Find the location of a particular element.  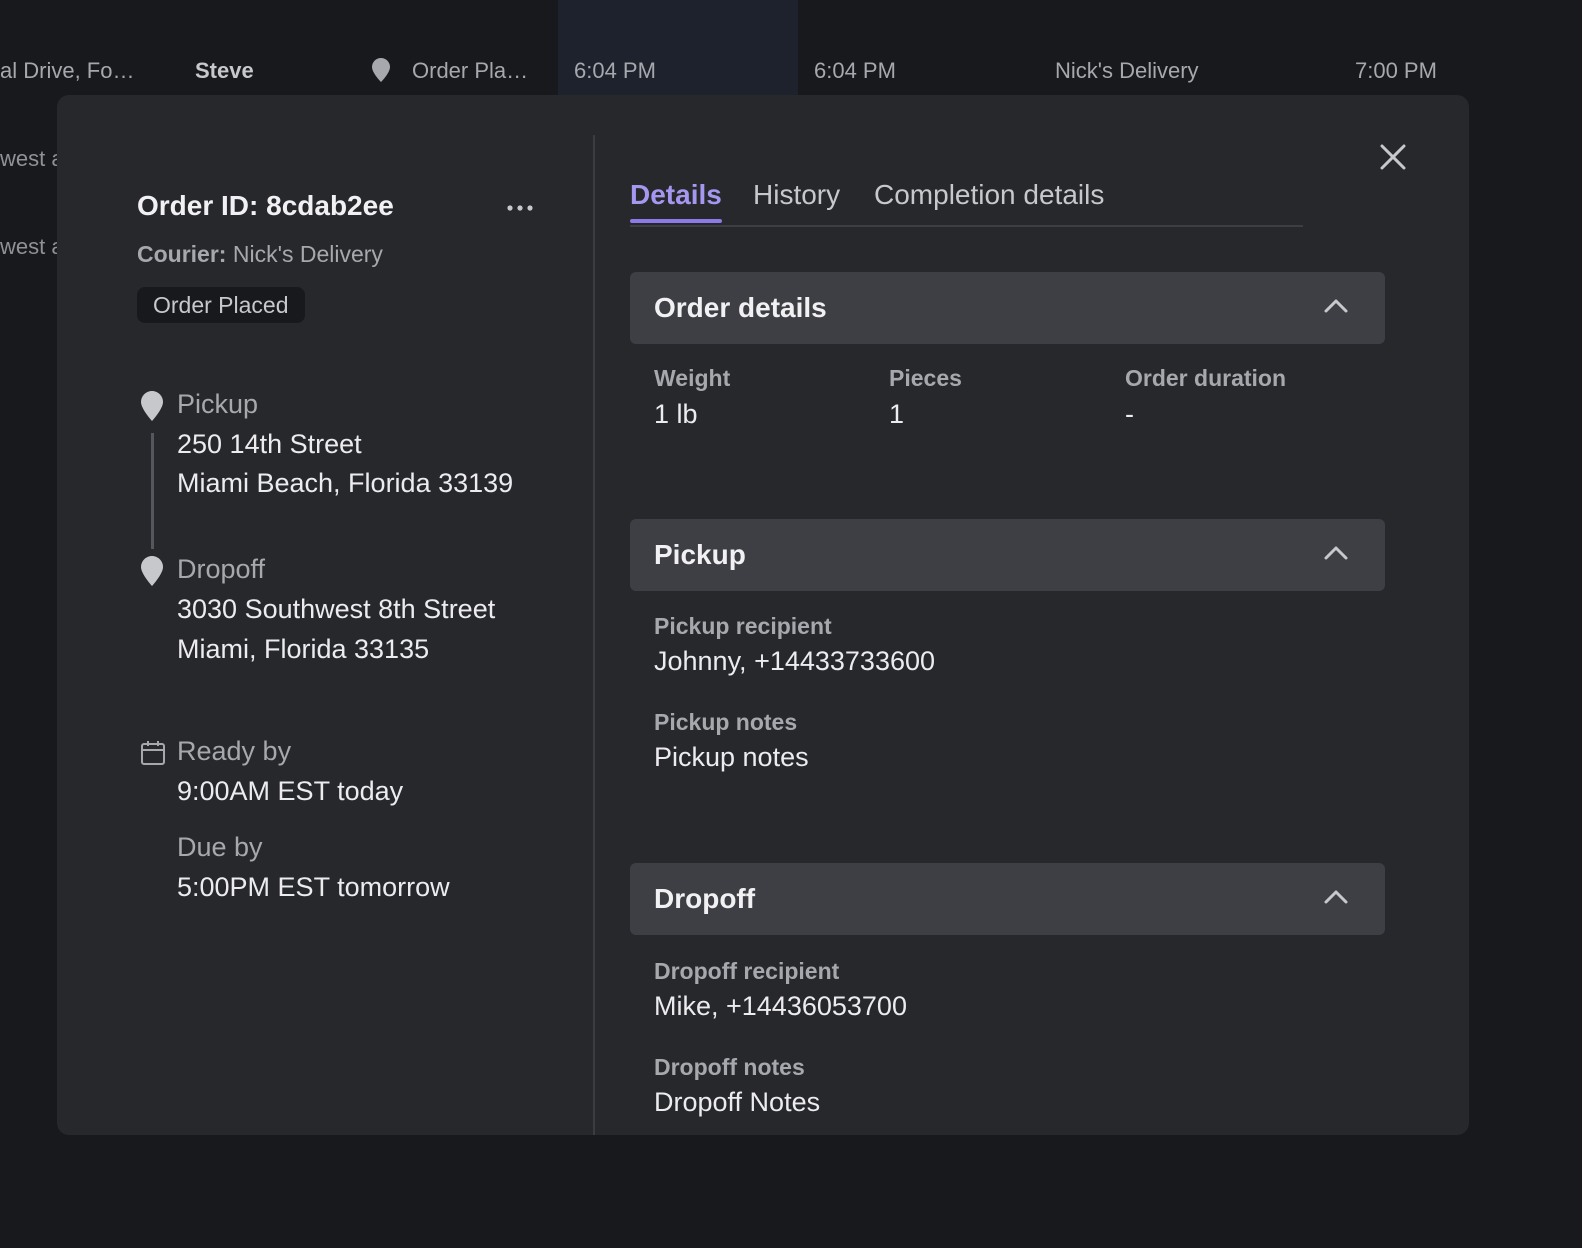

due-by-value: 5:00PM EST tomorrow is located at coordinates (313, 887).